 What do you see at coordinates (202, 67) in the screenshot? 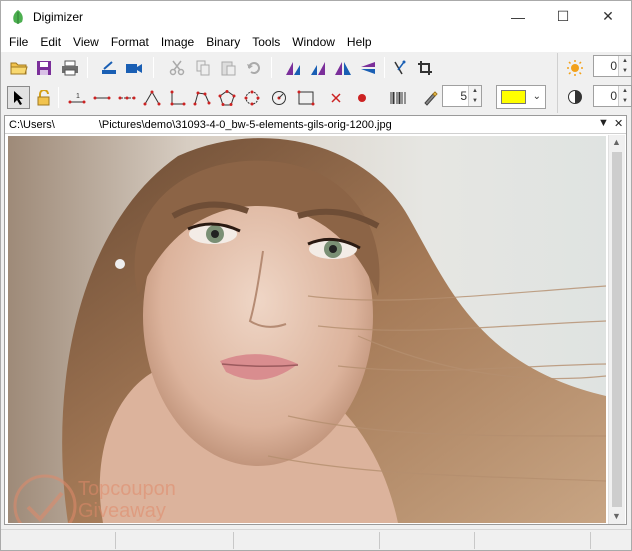
I see `copy-icon` at bounding box center [202, 67].